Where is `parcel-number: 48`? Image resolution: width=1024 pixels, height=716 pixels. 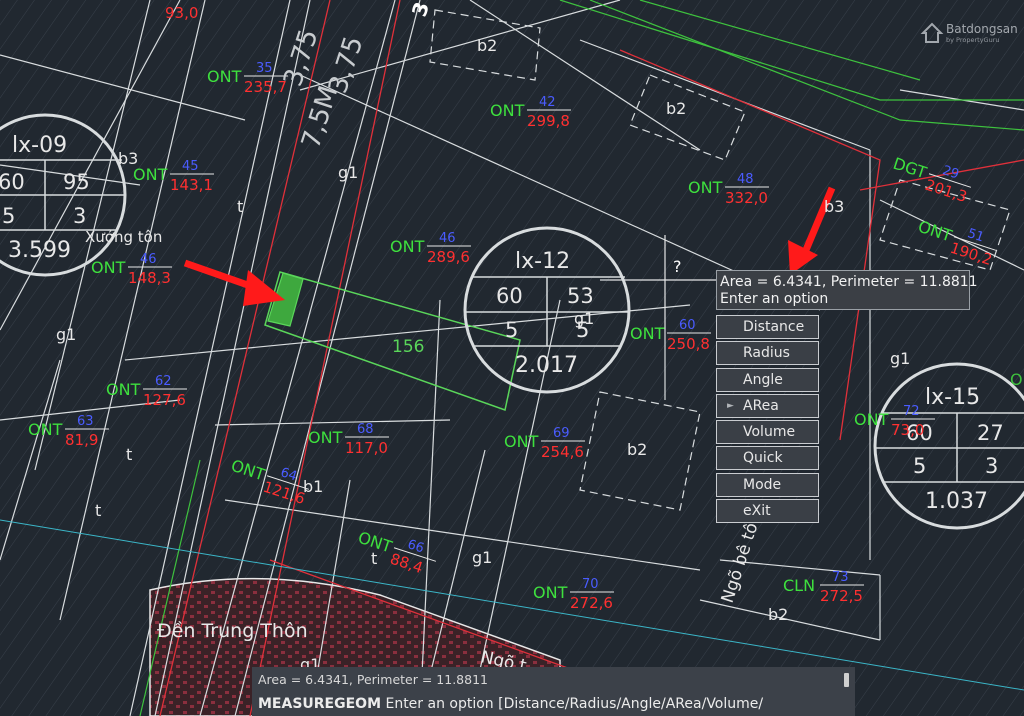
parcel-number: 48 is located at coordinates (745, 179).